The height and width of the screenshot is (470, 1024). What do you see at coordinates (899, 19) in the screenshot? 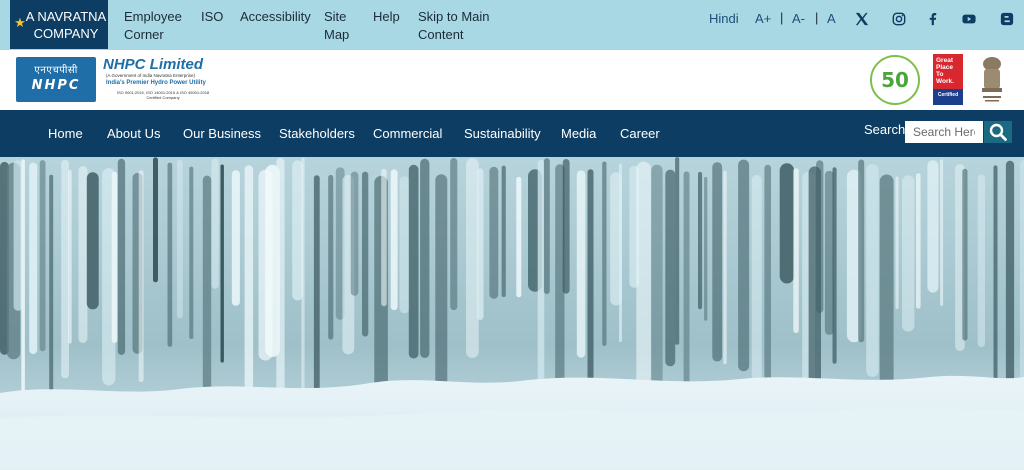
I see `instagram-icon` at bounding box center [899, 19].